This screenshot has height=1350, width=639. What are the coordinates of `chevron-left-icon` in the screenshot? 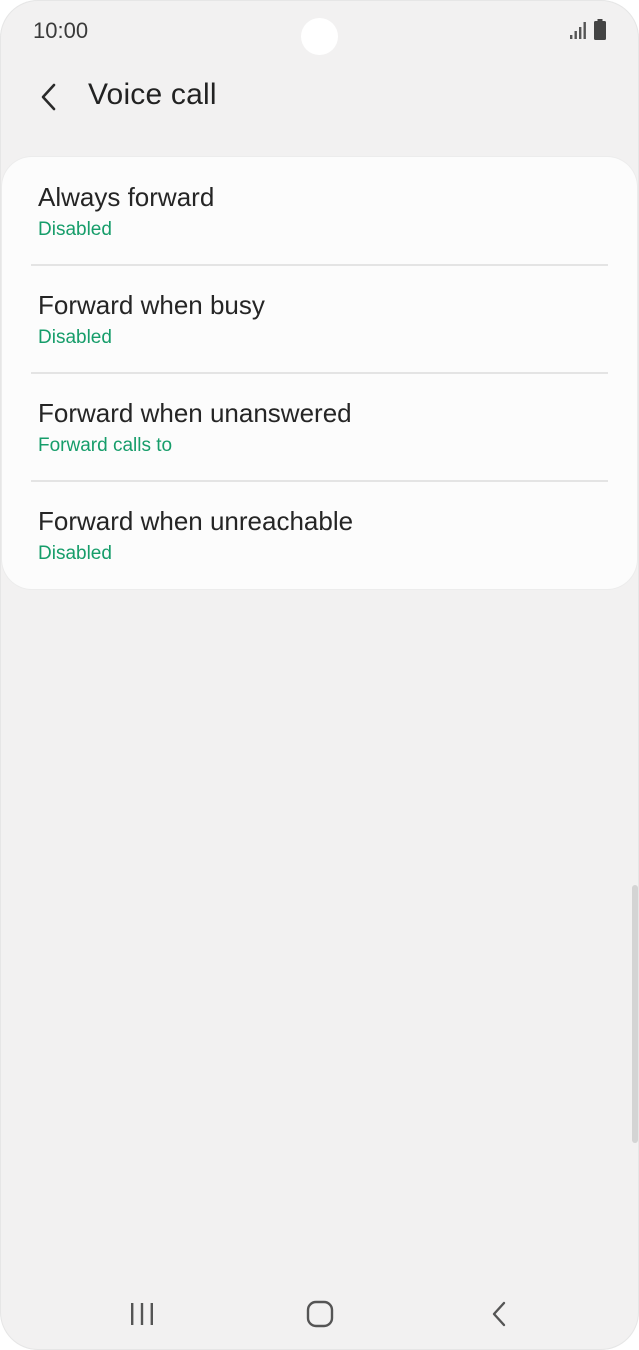 It's located at (48, 97).